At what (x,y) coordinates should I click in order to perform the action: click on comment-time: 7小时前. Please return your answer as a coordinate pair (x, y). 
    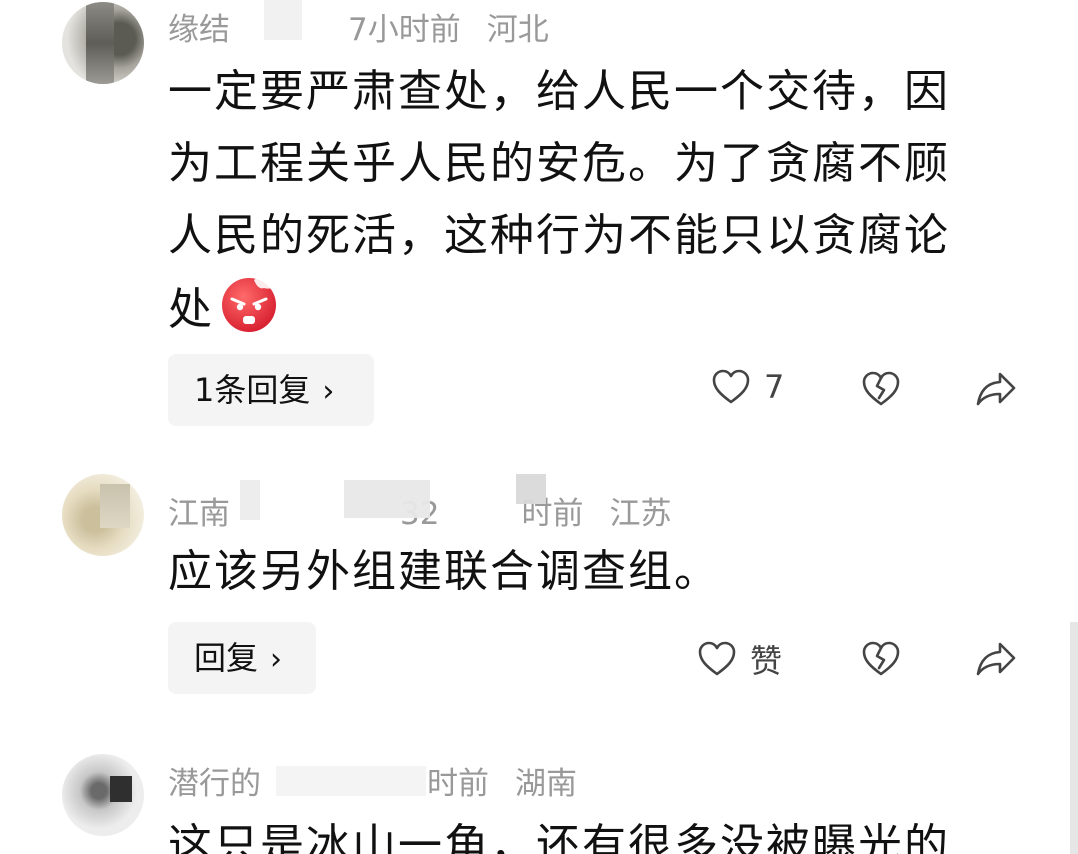
    Looking at the image, I should click on (404, 30).